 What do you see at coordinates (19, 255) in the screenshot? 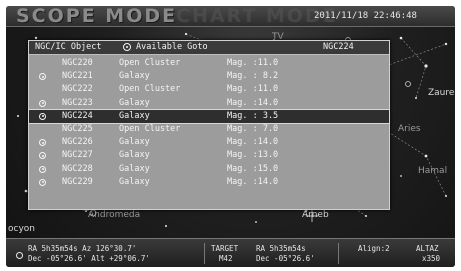
I see `scope-position-icon` at bounding box center [19, 255].